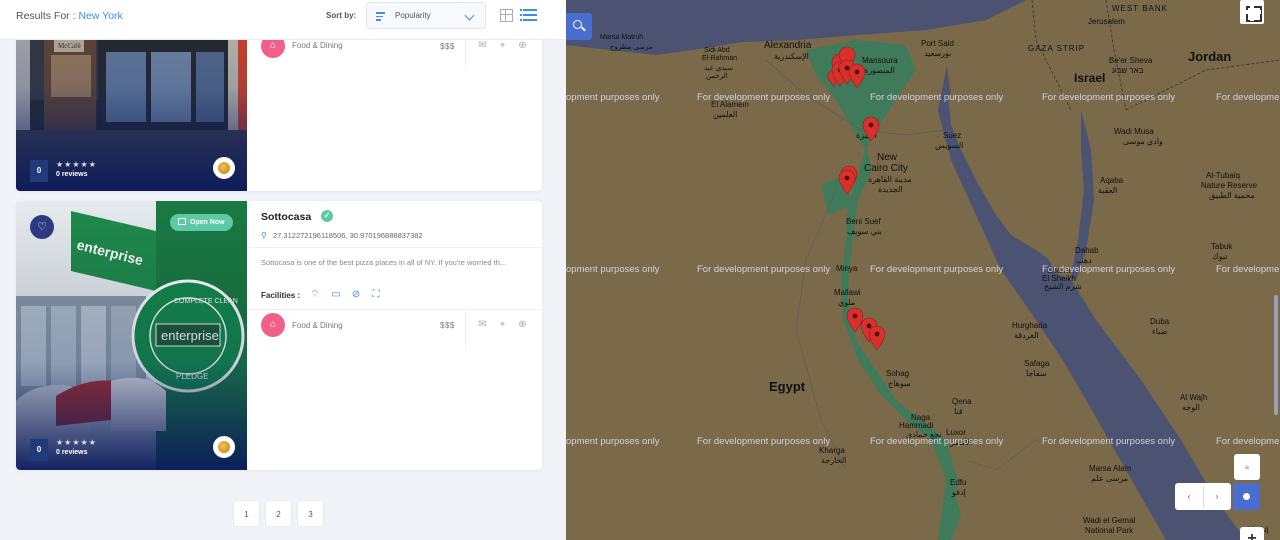  I want to click on favorite-heart-icon: ♡, so click(42, 227).